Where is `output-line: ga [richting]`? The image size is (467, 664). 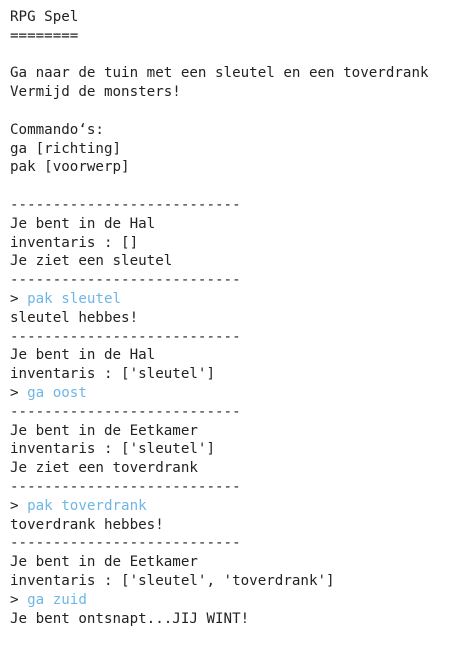 output-line: ga [richting] is located at coordinates (66, 148).